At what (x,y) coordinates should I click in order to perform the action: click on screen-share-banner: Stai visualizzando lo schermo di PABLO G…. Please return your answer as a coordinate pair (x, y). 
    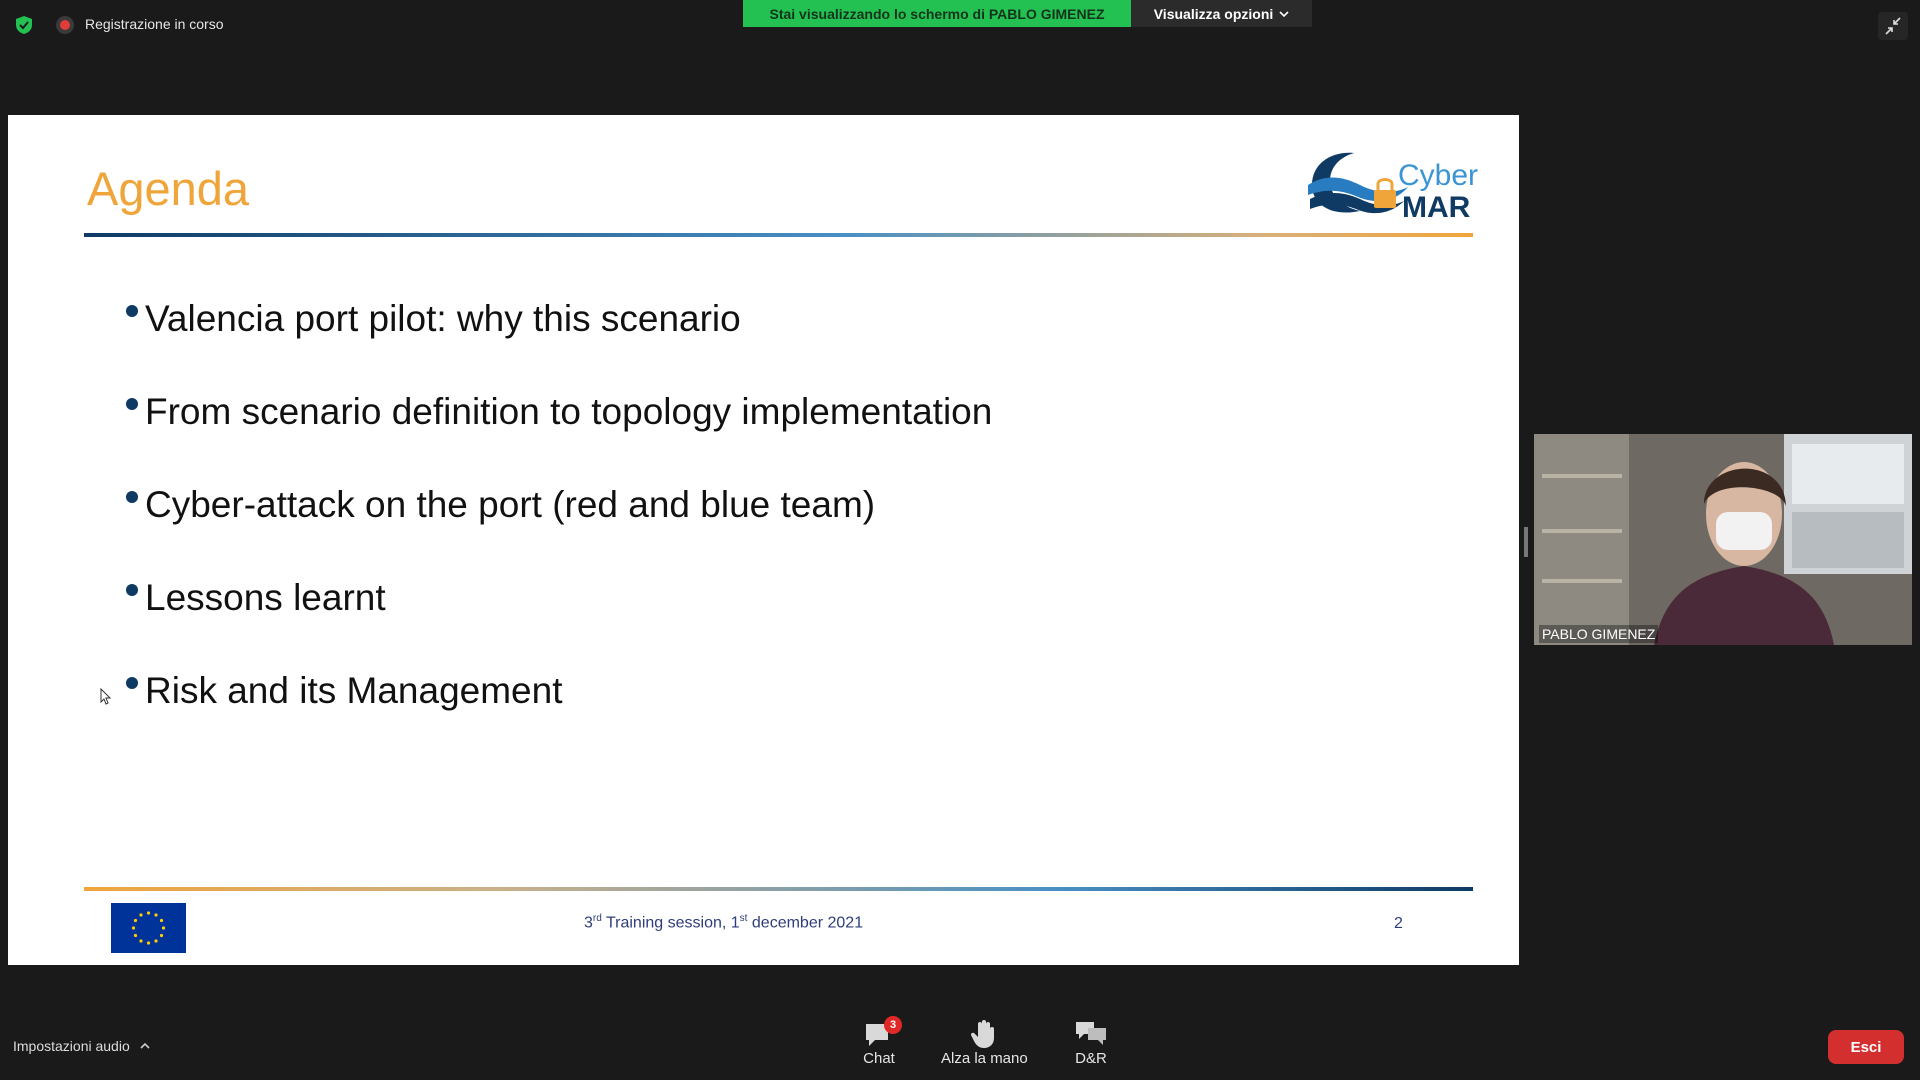
    Looking at the image, I should click on (937, 13).